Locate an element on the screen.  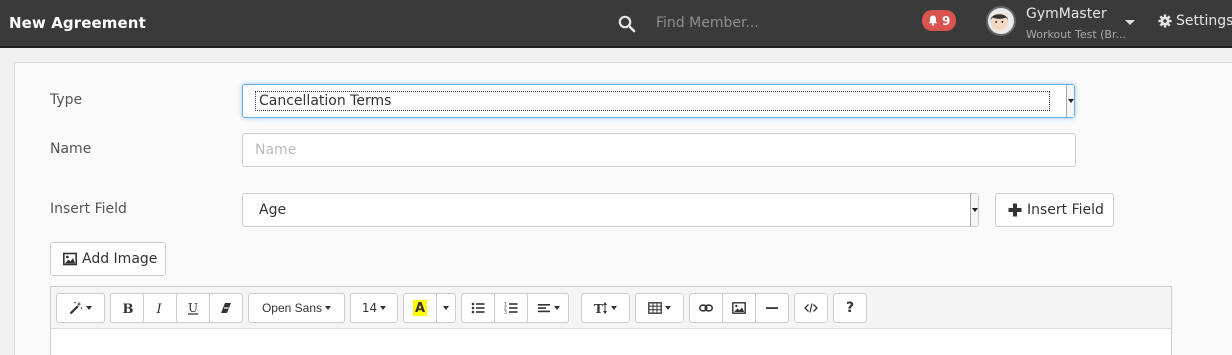
bell-icon is located at coordinates (933, 20).